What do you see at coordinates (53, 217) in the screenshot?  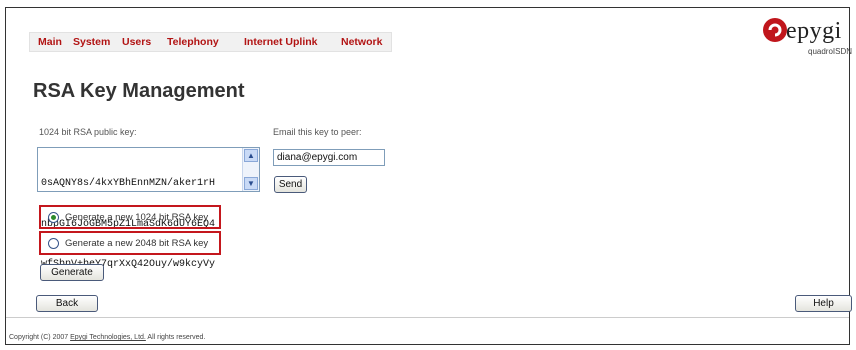 I see `radio-1024-bit` at bounding box center [53, 217].